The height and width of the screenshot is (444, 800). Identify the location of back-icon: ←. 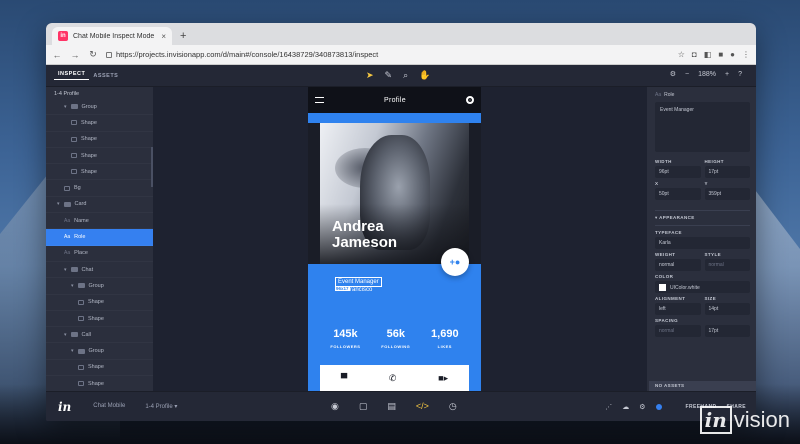
(57, 55).